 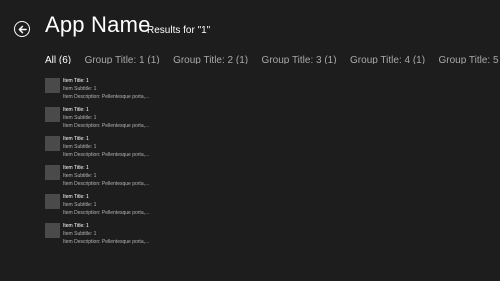 I want to click on filter-group-3: Group Title: 3 (1), so click(x=299, y=59).